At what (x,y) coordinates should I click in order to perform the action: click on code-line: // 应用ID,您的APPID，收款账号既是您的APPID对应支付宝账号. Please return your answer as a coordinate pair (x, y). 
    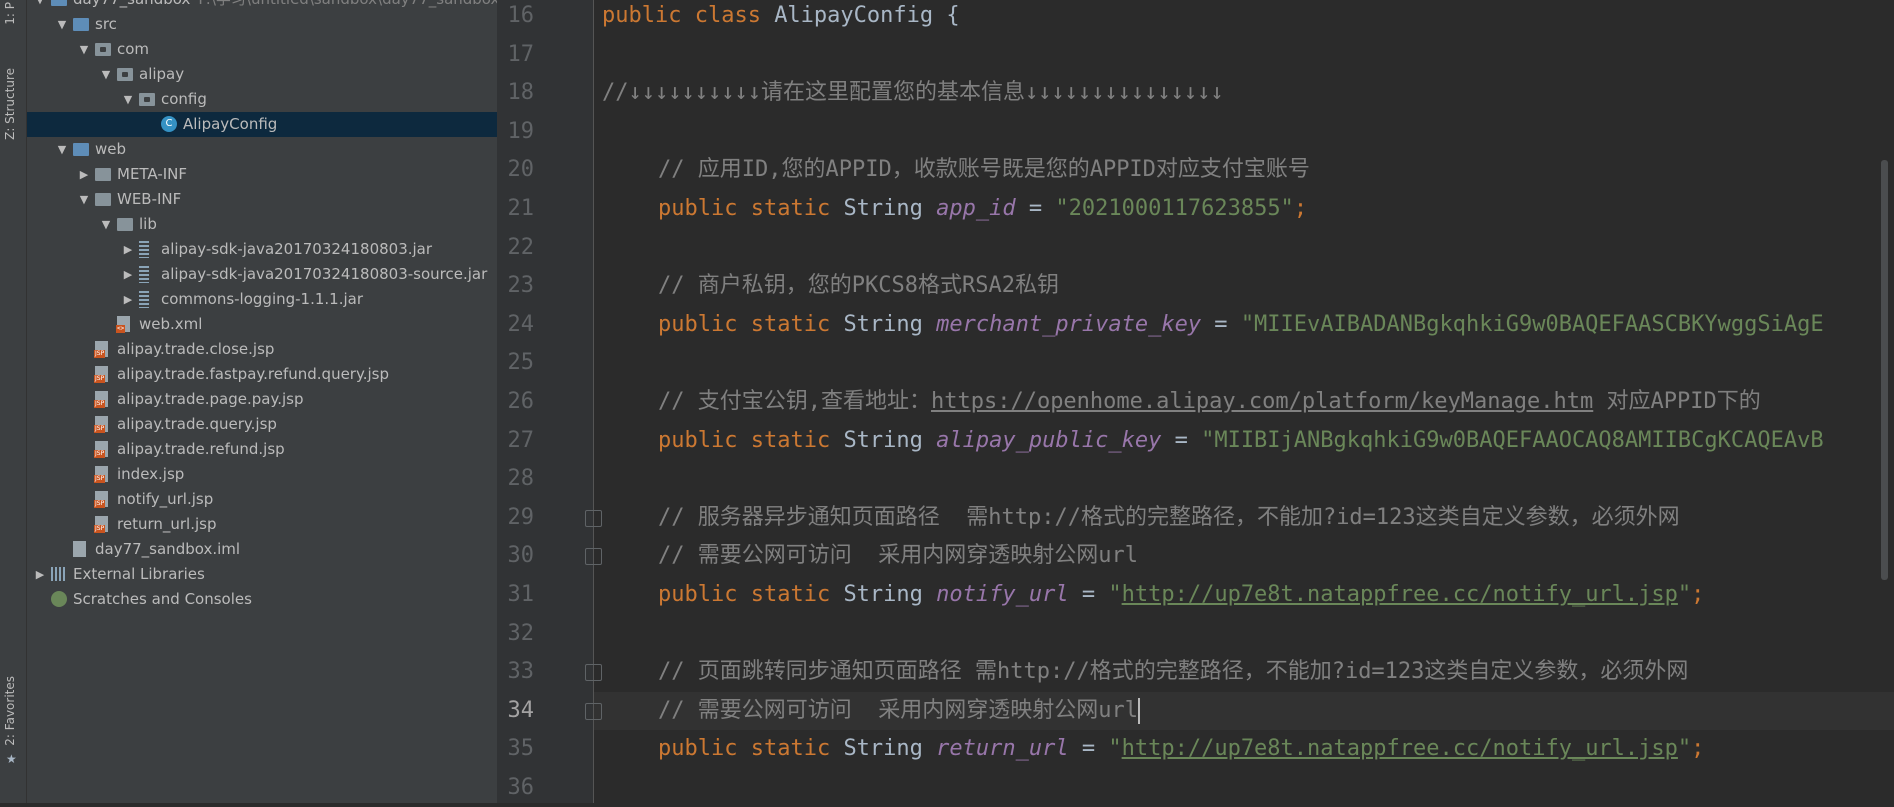
    Looking at the image, I should click on (984, 170).